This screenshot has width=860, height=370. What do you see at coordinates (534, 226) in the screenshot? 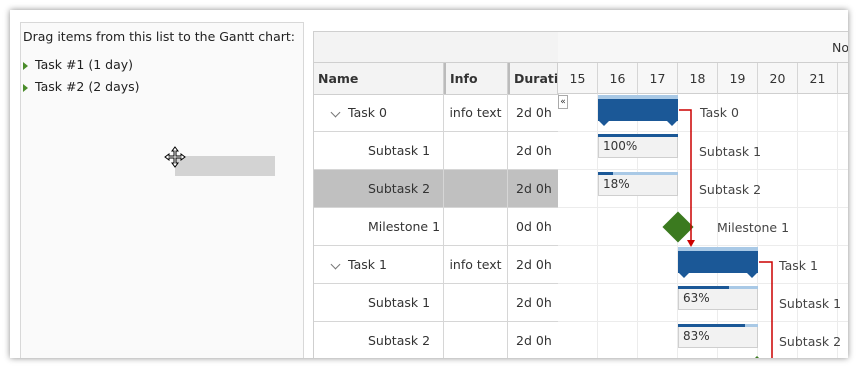
I see `duration-cell: 0d 0h` at bounding box center [534, 226].